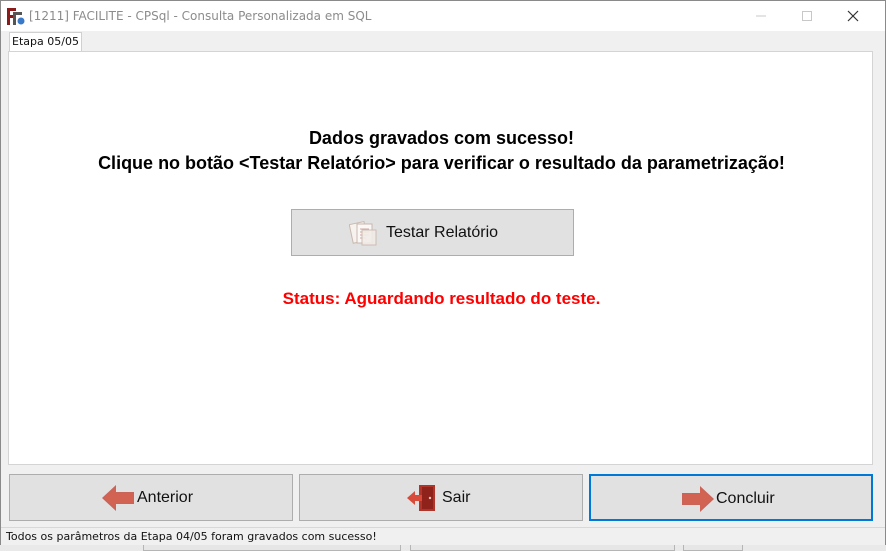 The image size is (886, 551). I want to click on success-message: Dados gravados com sucesso!, so click(441, 138).